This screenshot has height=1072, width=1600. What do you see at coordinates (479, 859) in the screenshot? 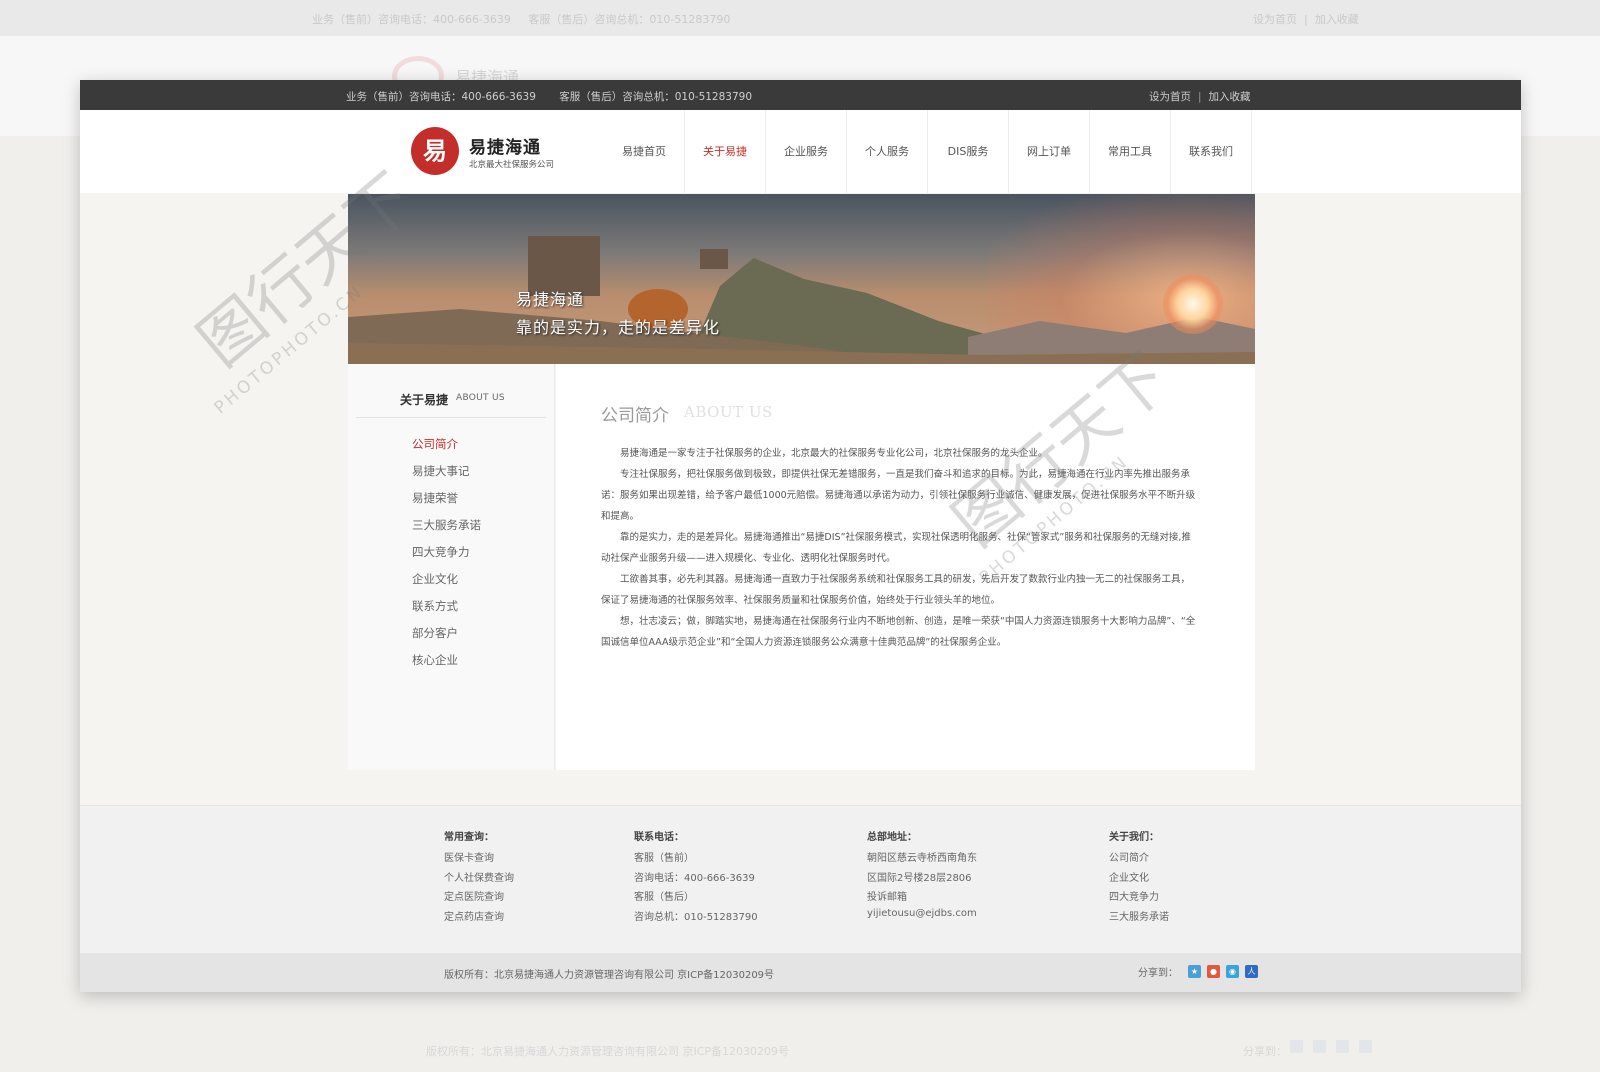
I see `footer-link-medical-card: 医保卡查询` at bounding box center [479, 859].